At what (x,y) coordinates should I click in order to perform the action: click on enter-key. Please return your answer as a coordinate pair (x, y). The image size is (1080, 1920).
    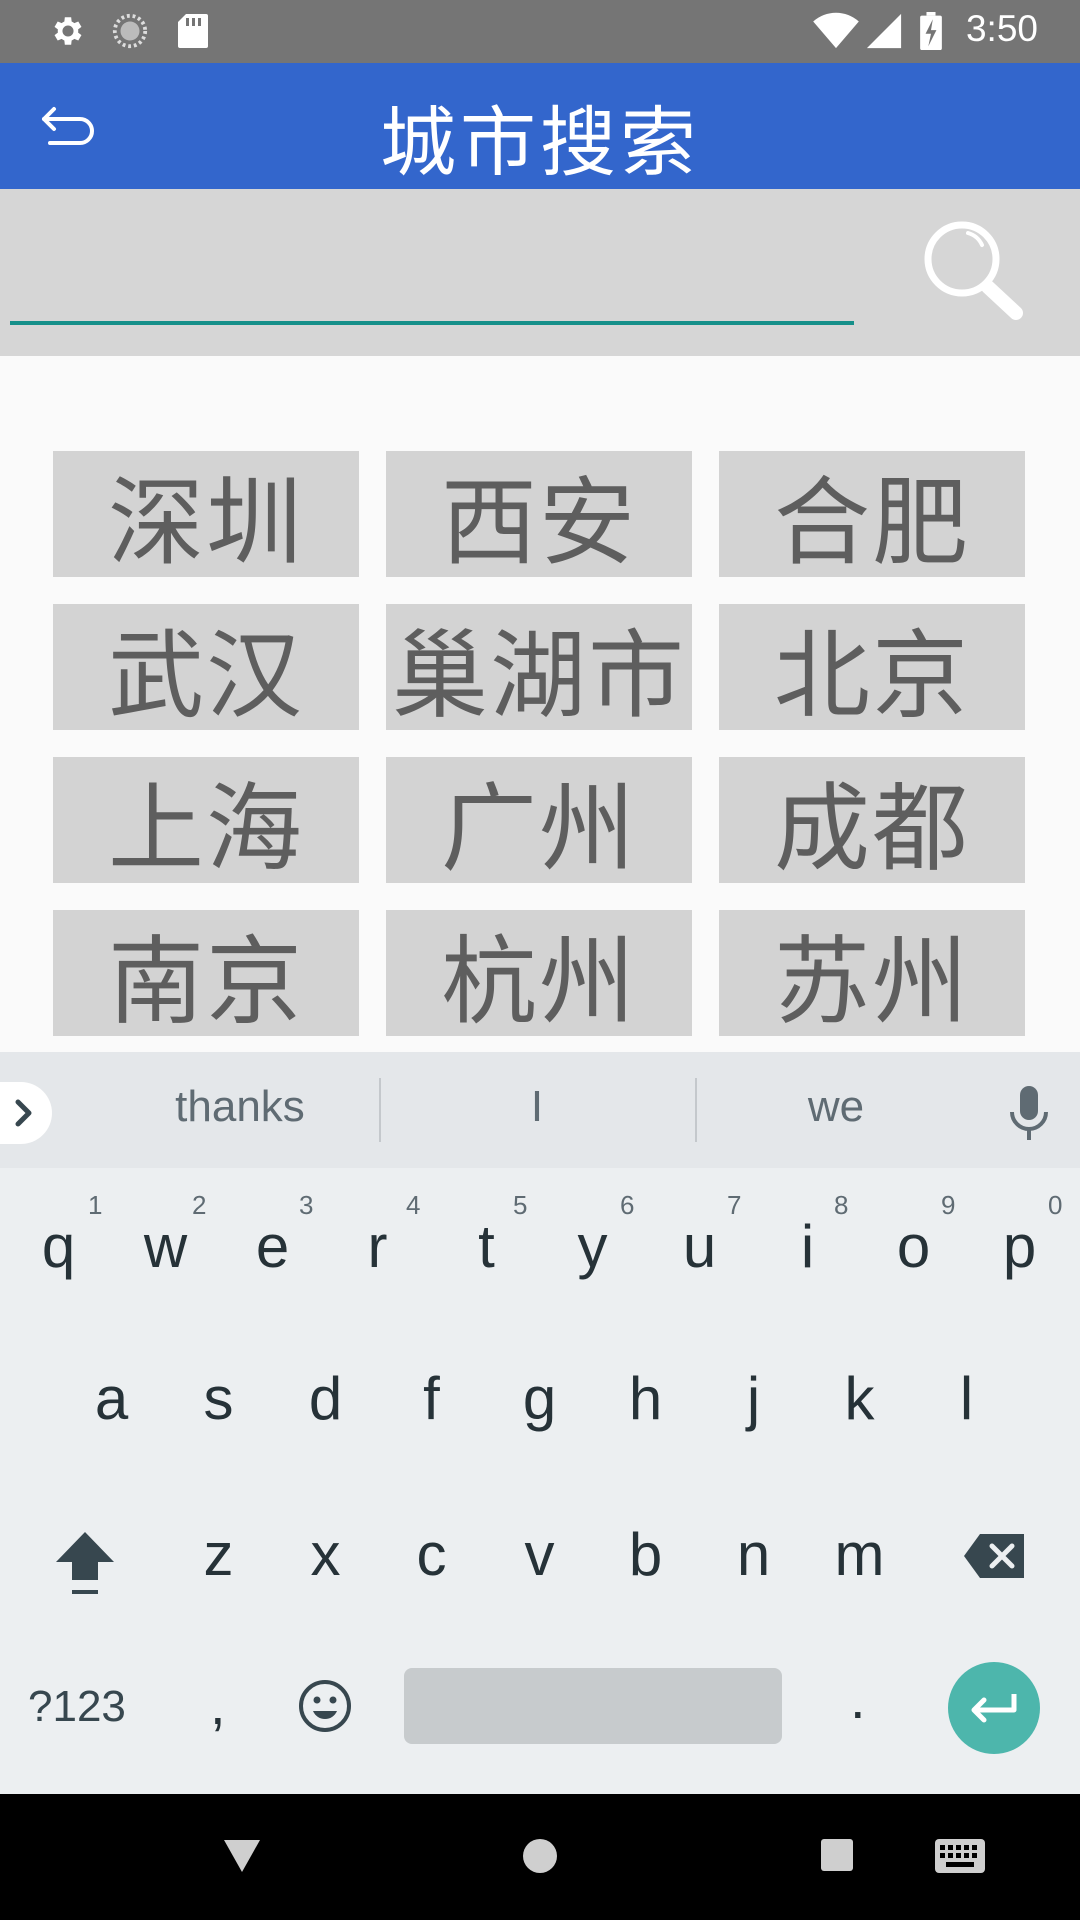
    Looking at the image, I should click on (994, 1708).